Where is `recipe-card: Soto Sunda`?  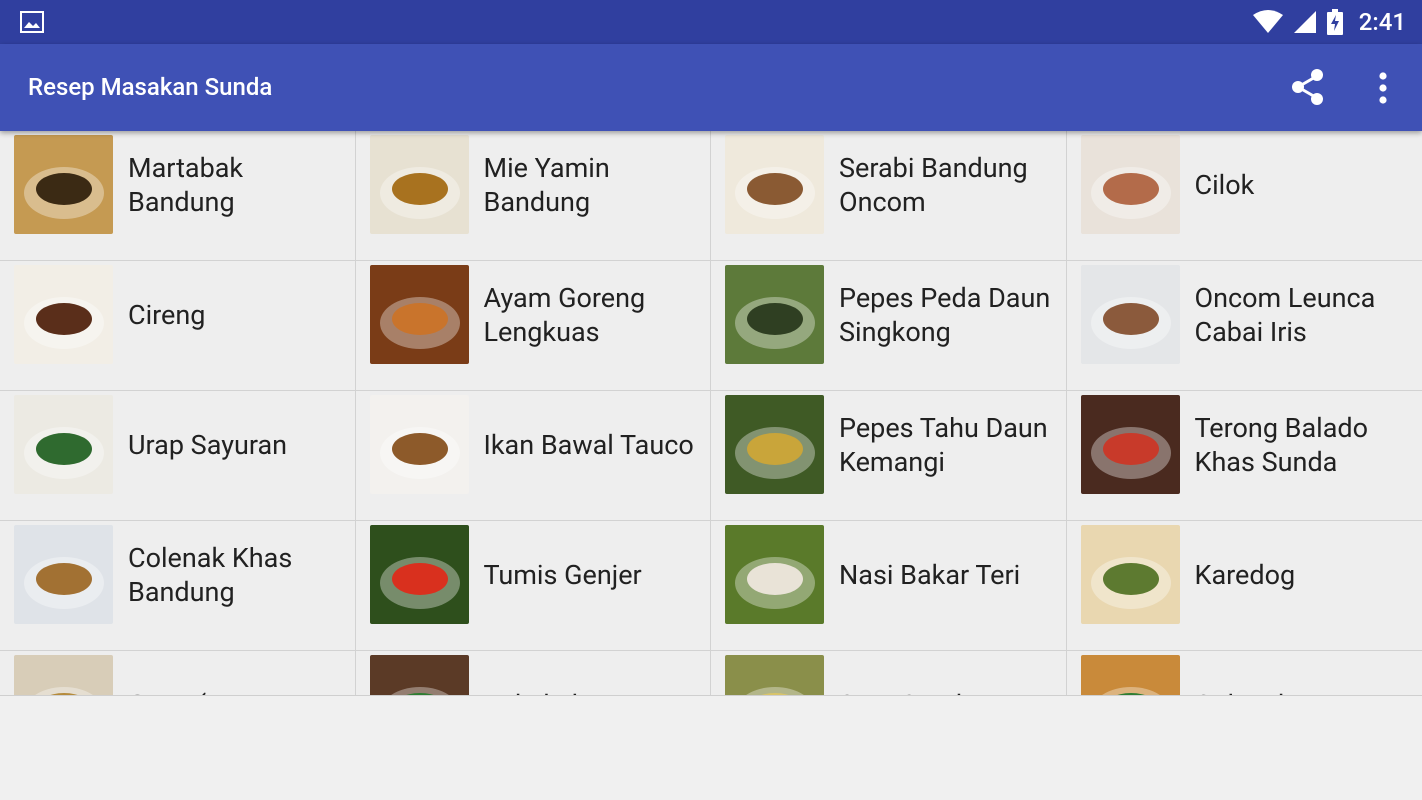 recipe-card: Soto Sunda is located at coordinates (889, 673).